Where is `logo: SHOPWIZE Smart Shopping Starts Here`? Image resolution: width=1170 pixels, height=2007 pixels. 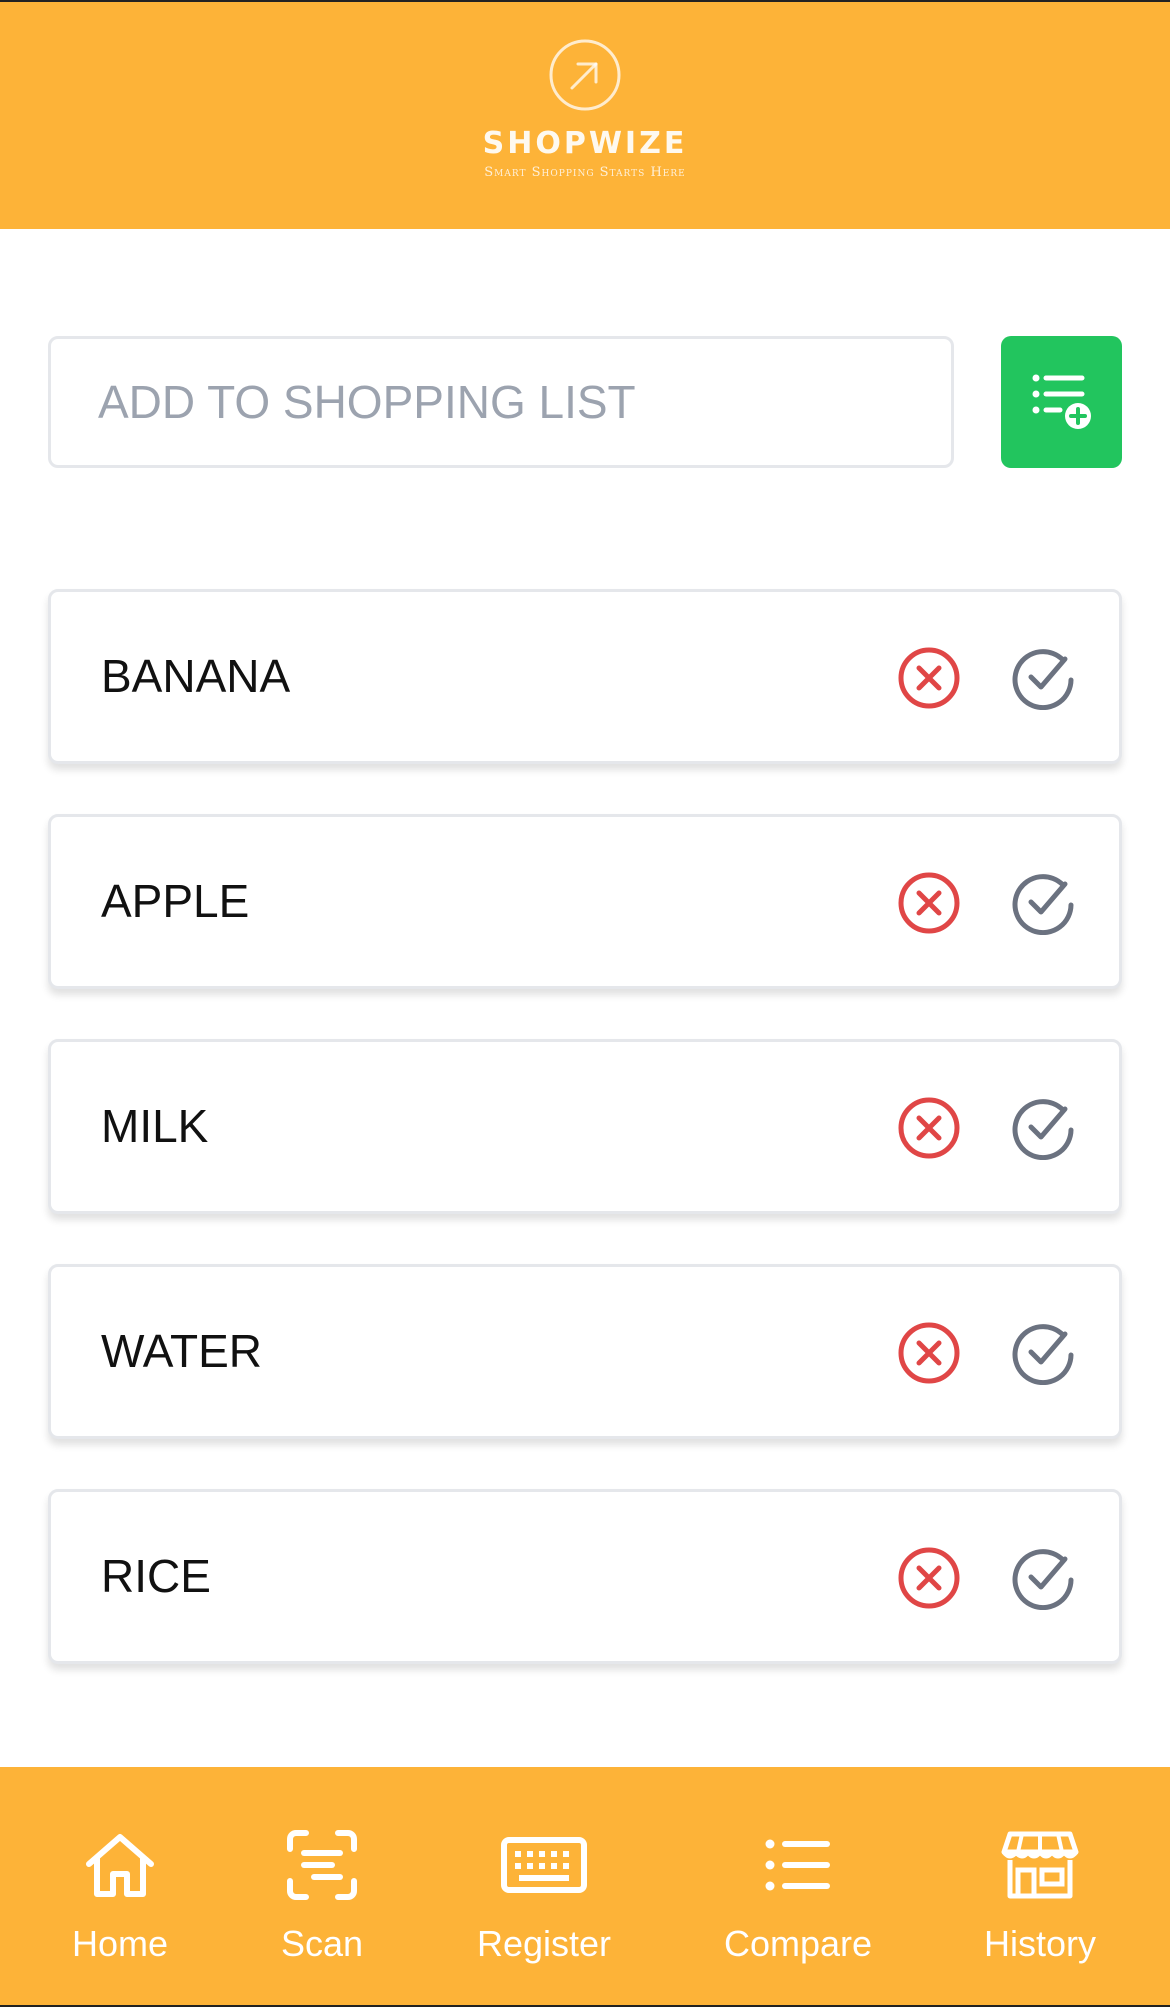
logo: SHOPWIZE Smart Shopping Starts Here is located at coordinates (585, 109).